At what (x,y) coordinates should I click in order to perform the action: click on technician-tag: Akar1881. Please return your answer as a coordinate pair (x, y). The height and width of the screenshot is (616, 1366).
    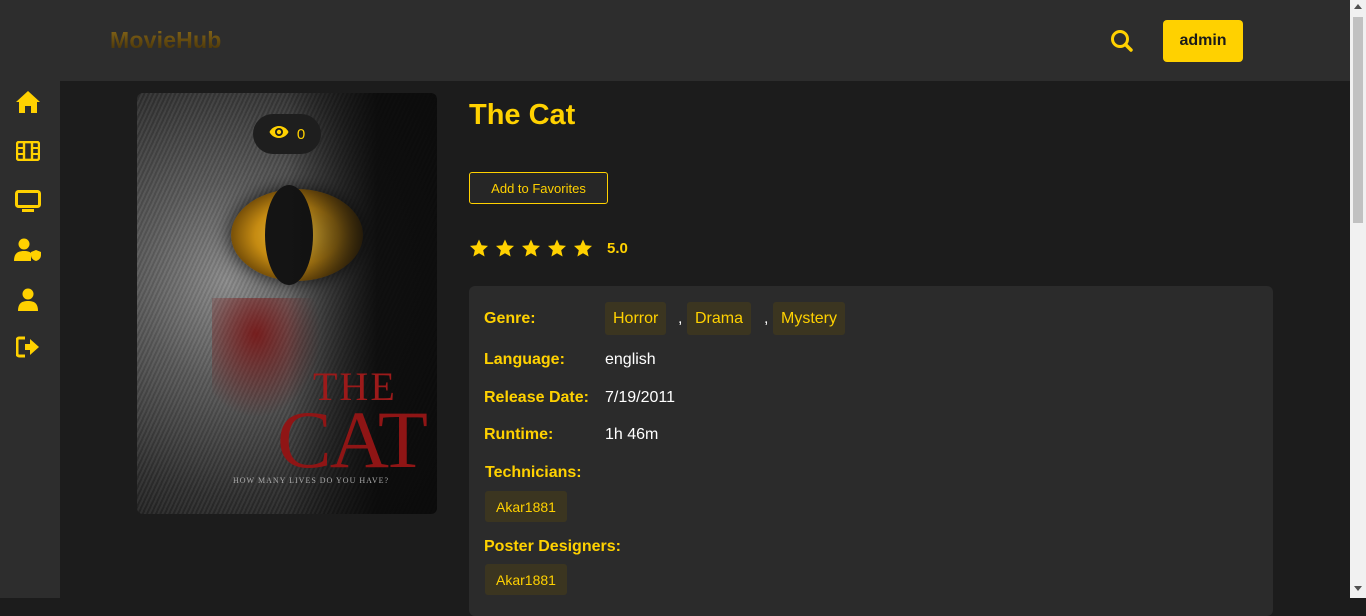
    Looking at the image, I should click on (526, 506).